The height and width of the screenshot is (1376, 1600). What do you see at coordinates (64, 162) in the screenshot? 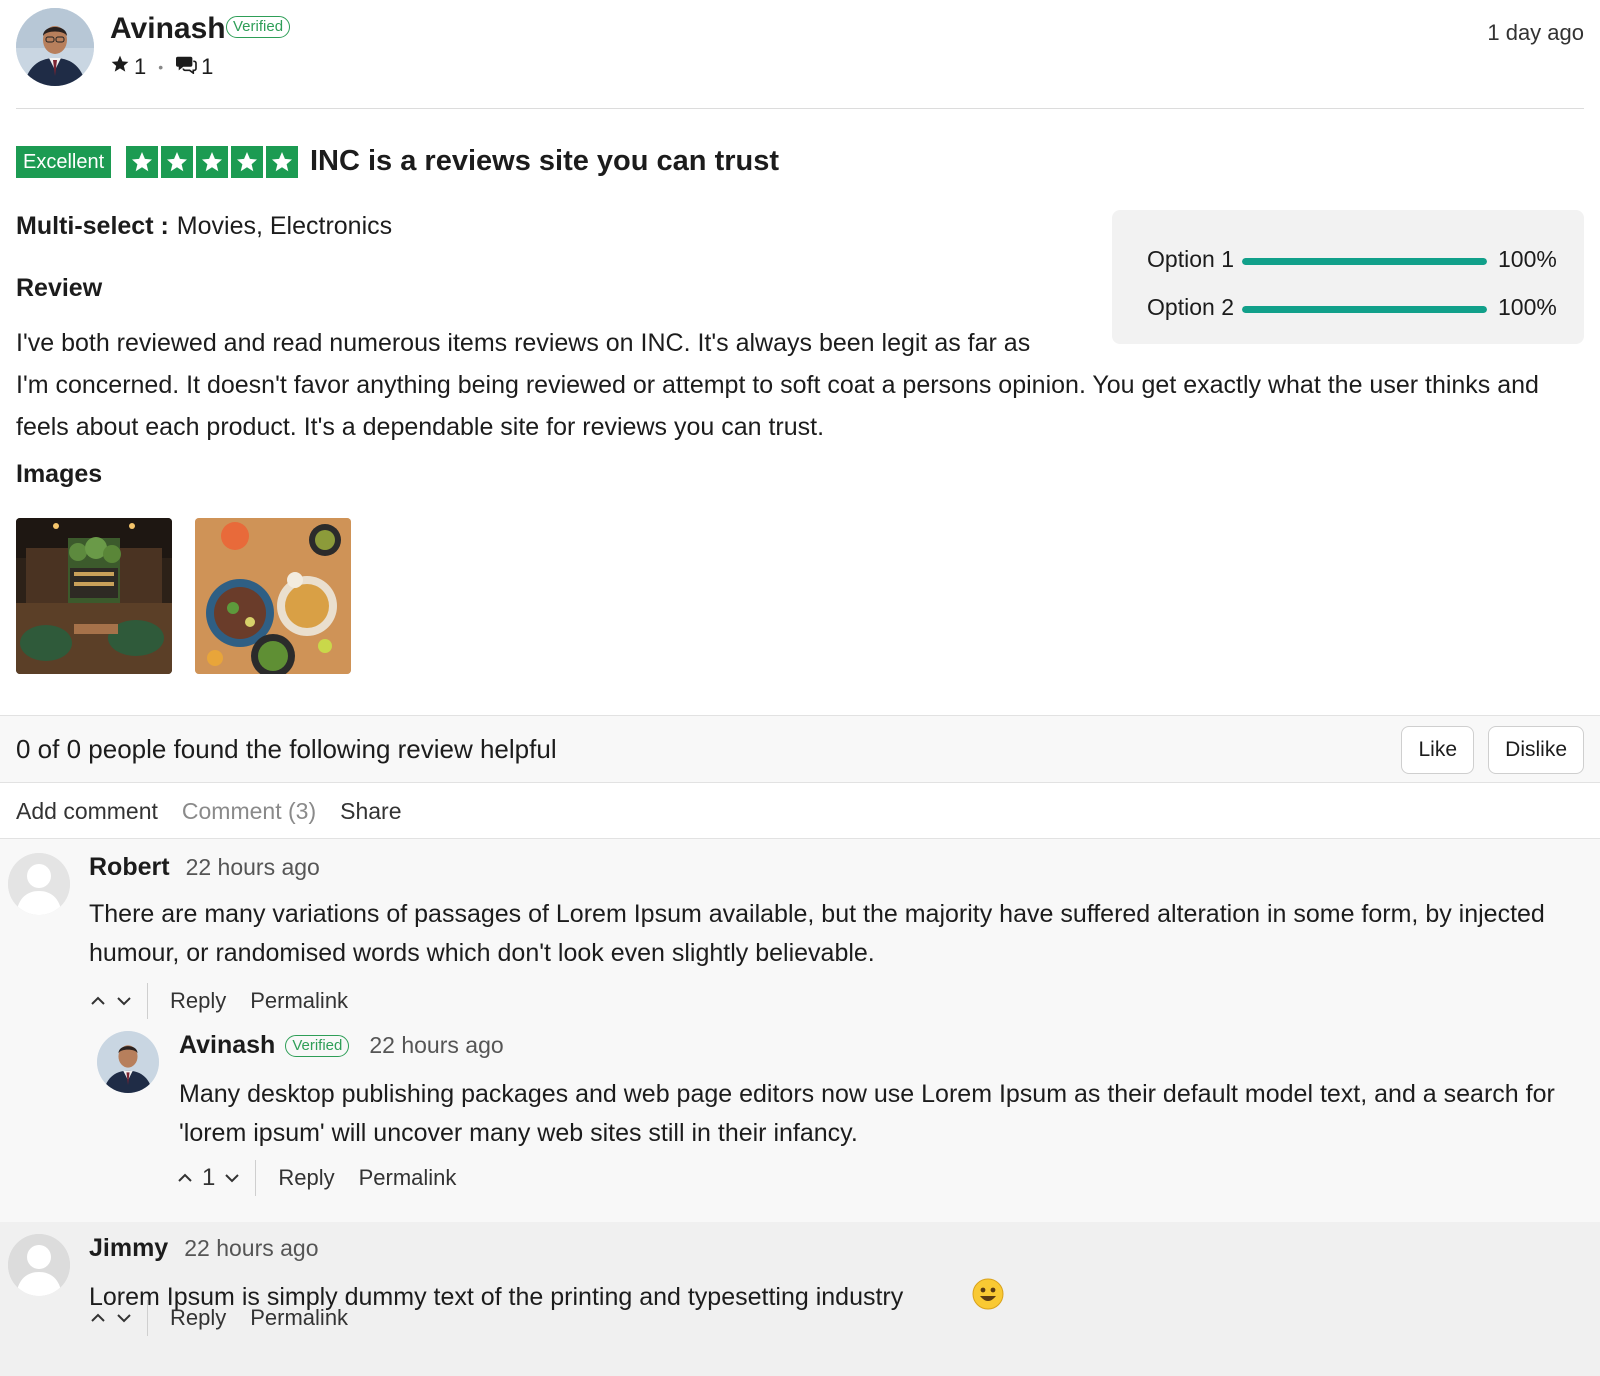
I see `rating-label-badge: Excellent` at bounding box center [64, 162].